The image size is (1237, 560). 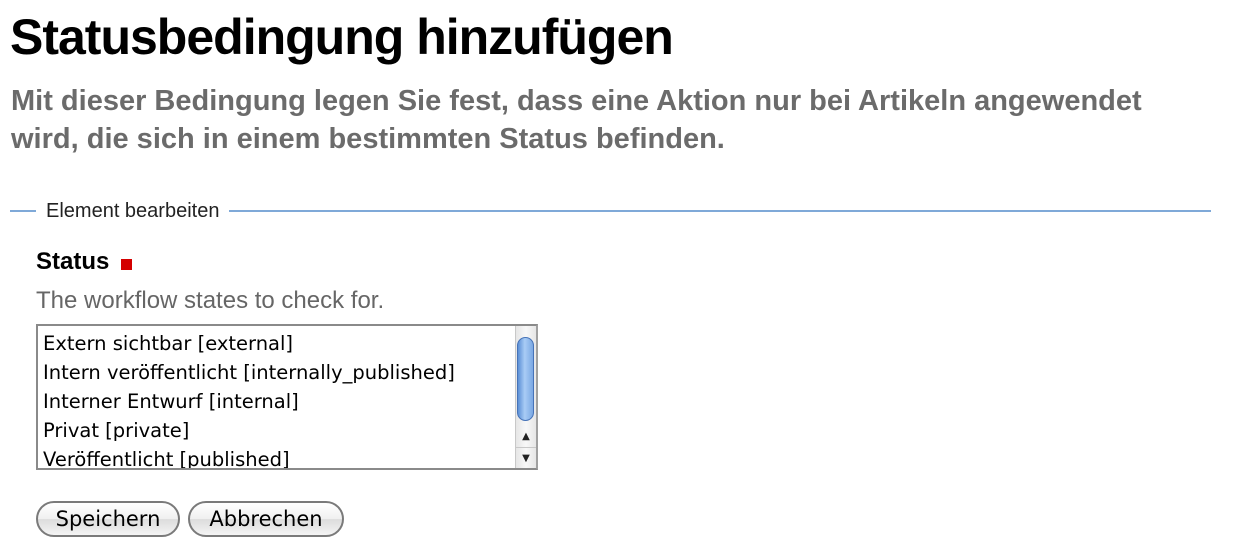 I want to click on status-field-label: Status, so click(x=73, y=261).